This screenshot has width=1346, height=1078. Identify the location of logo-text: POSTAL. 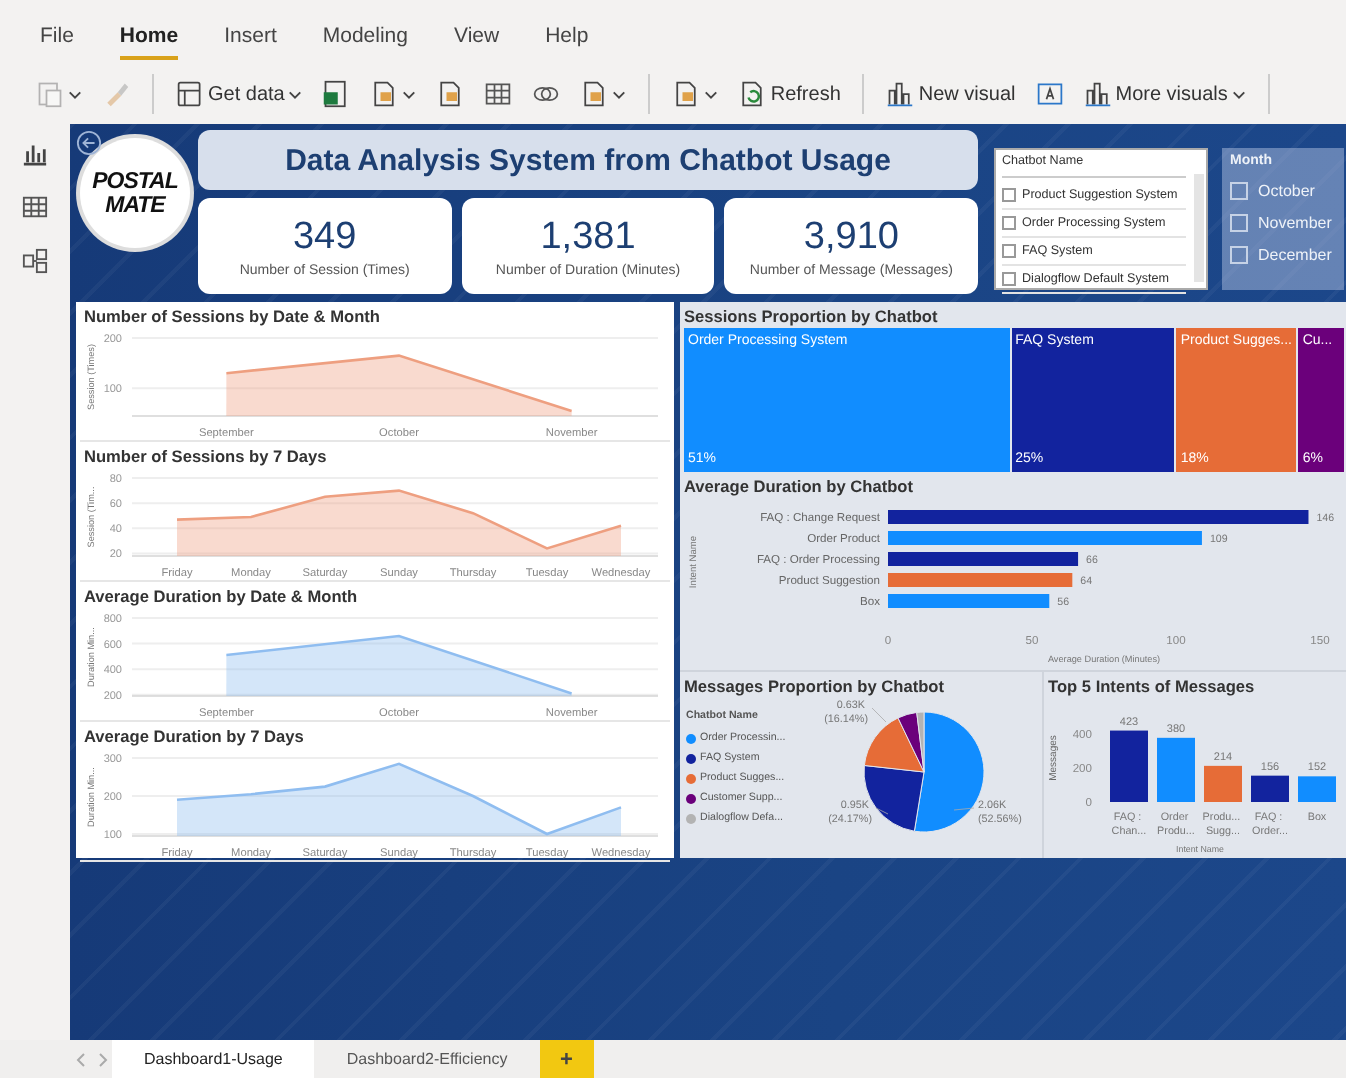
(135, 181).